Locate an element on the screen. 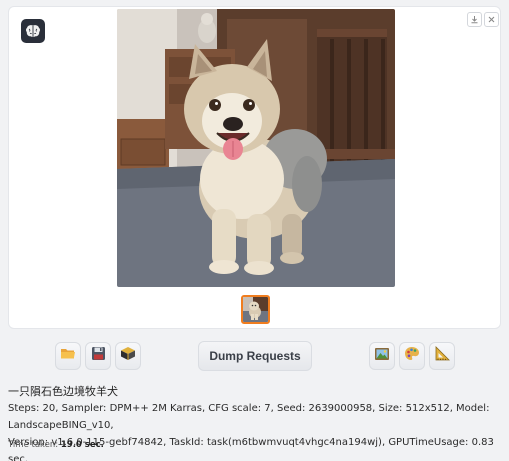 Image resolution: width=509 pixels, height=461 pixels. zip-icon is located at coordinates (128, 356).